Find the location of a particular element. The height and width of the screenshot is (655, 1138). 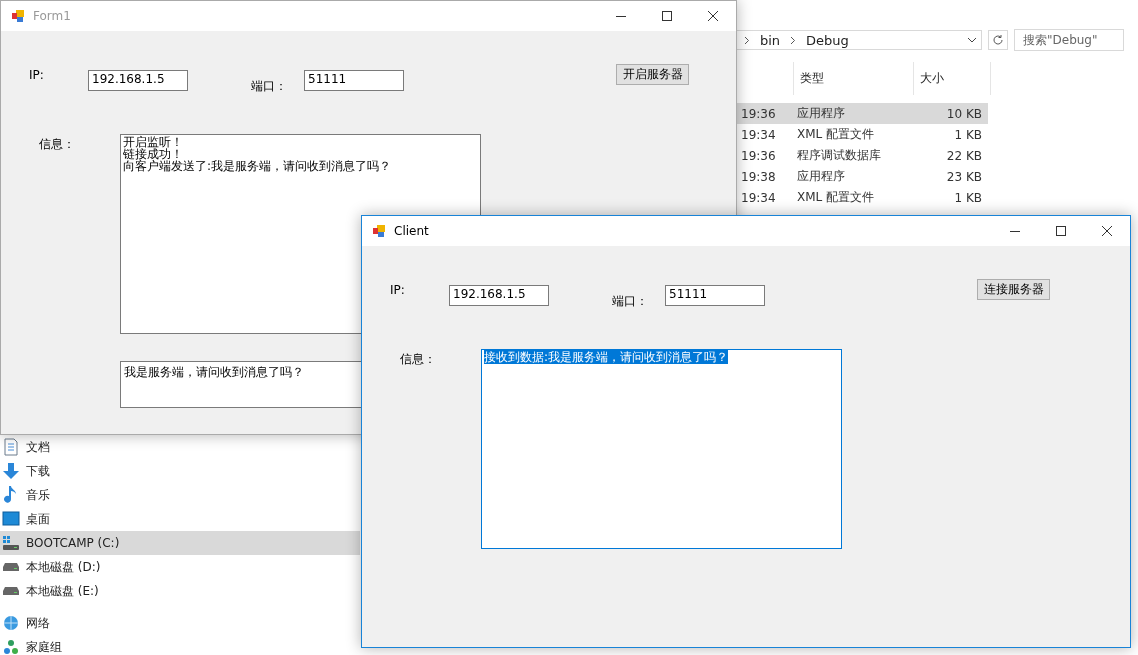

nav-label: 桌面 is located at coordinates (38, 519).